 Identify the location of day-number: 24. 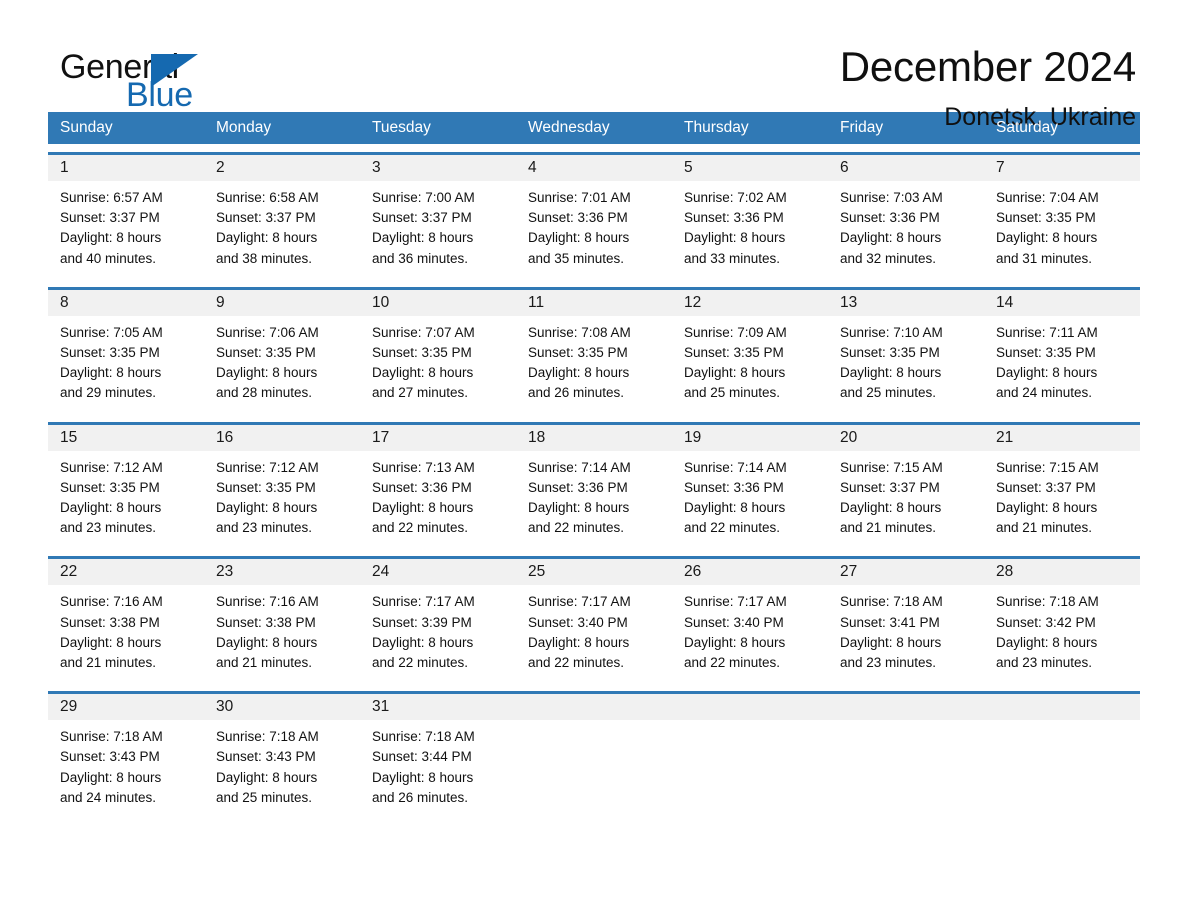
(438, 572).